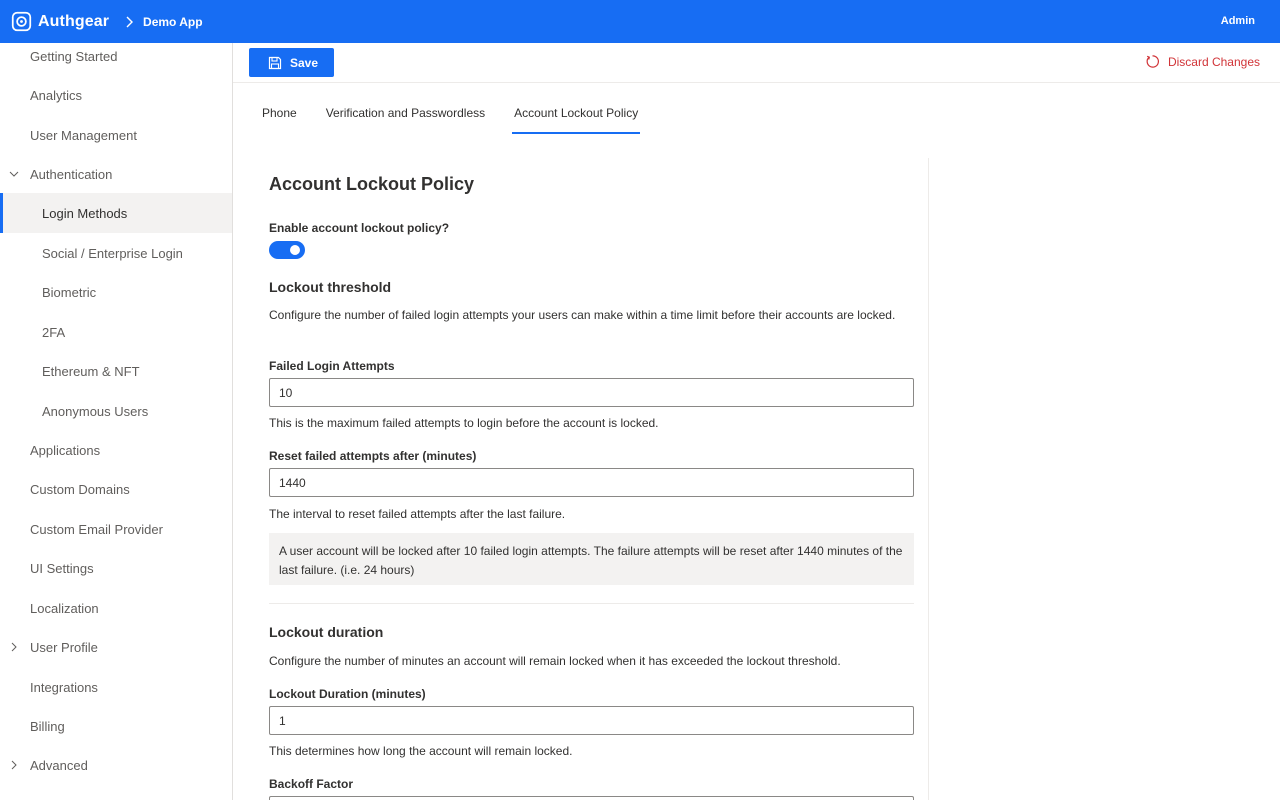 The height and width of the screenshot is (800, 1280). I want to click on sidebar-item-applications: Applications, so click(116, 450).